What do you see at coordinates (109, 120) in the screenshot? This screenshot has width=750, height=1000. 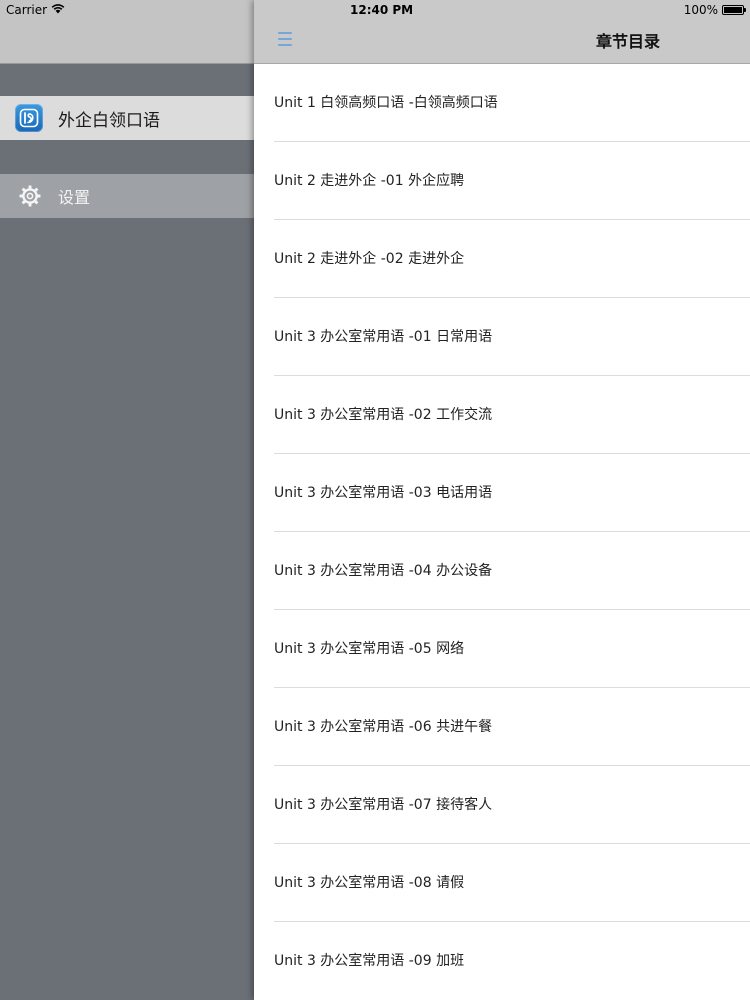 I see `side-menu-item-app-label: 外企白领口语` at bounding box center [109, 120].